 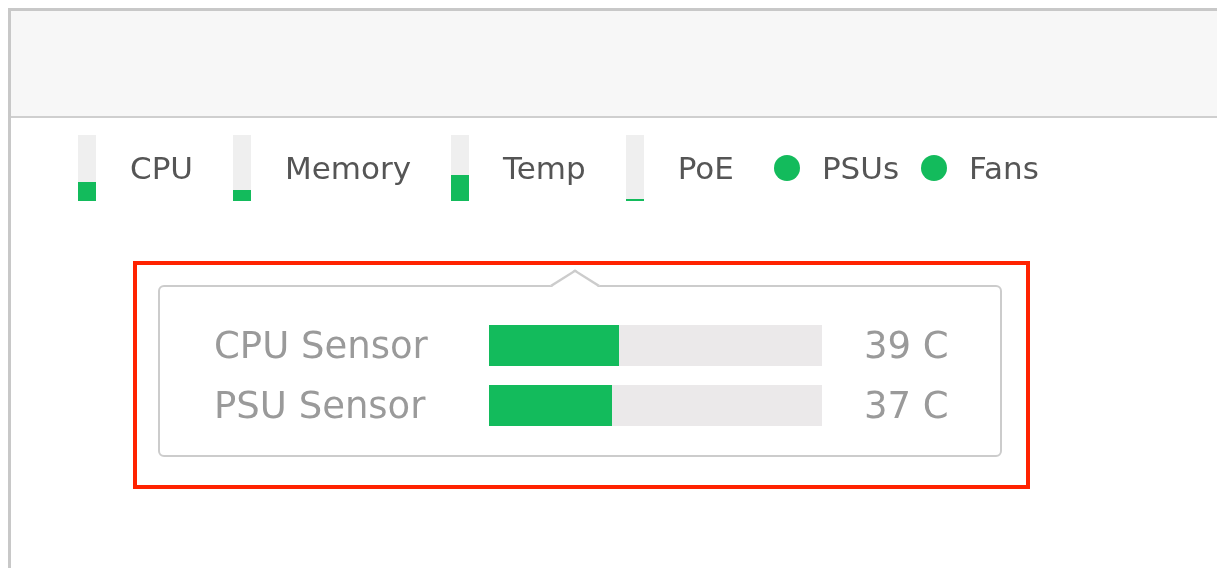 What do you see at coordinates (162, 168) in the screenshot?
I see `stat-label: CPU` at bounding box center [162, 168].